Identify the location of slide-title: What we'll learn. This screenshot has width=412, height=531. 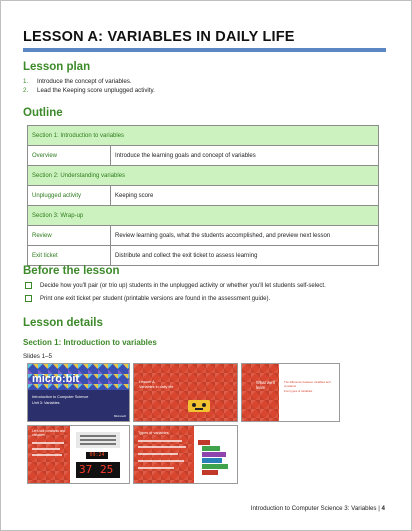
(265, 385).